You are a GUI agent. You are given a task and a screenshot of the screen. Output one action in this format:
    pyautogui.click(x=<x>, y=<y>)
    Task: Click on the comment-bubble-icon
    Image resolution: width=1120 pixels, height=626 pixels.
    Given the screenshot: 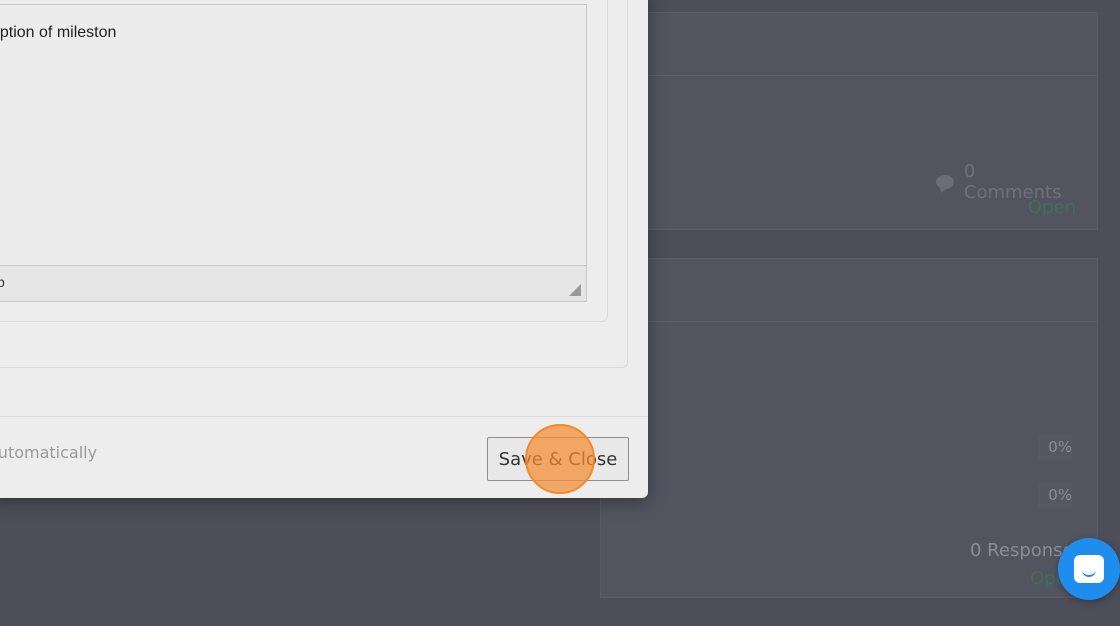 What is the action you would take?
    pyautogui.click(x=945, y=182)
    